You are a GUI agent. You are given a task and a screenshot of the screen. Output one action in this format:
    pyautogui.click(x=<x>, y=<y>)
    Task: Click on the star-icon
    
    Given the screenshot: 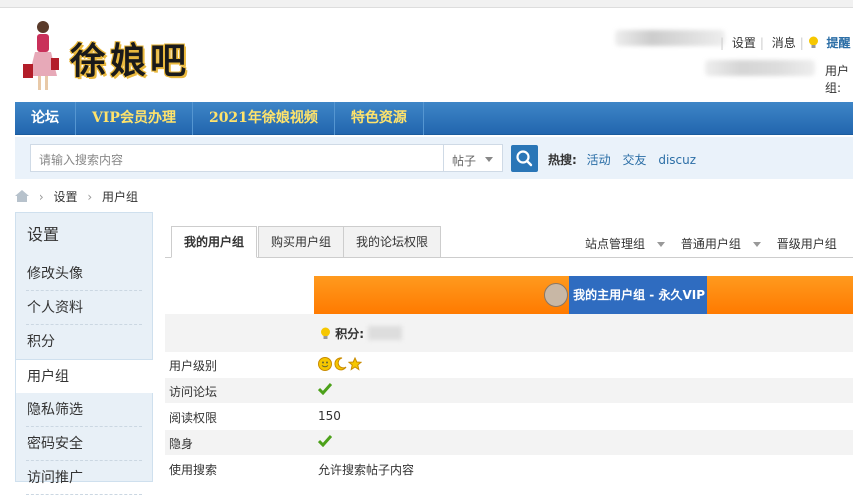 What is the action you would take?
    pyautogui.click(x=355, y=363)
    